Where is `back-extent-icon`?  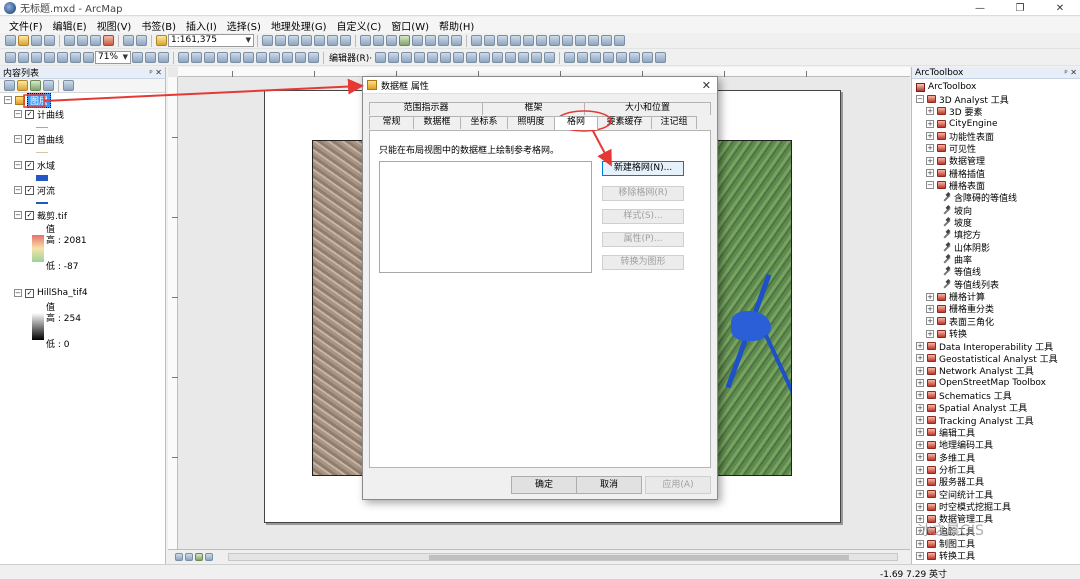 back-extent-icon is located at coordinates (443, 40).